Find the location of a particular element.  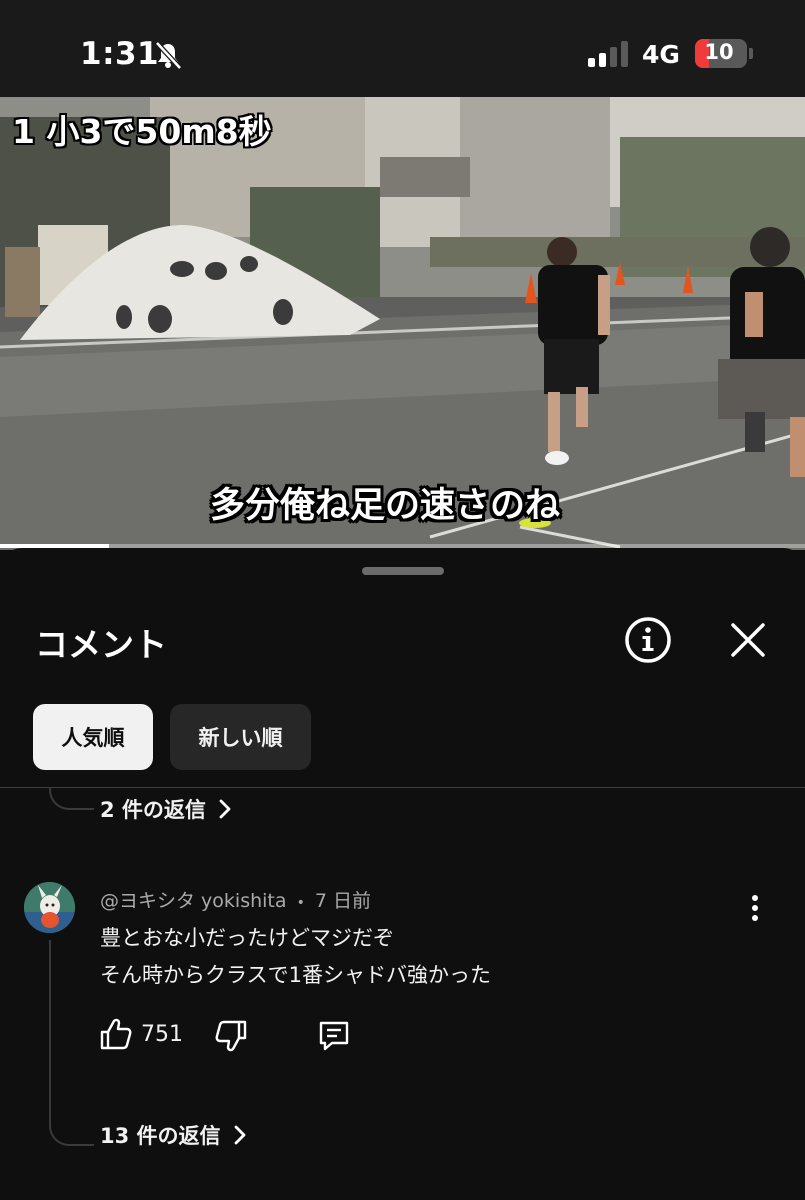

comment-line: そん時からクラスで1番シャドバ強かった is located at coordinates (295, 975).